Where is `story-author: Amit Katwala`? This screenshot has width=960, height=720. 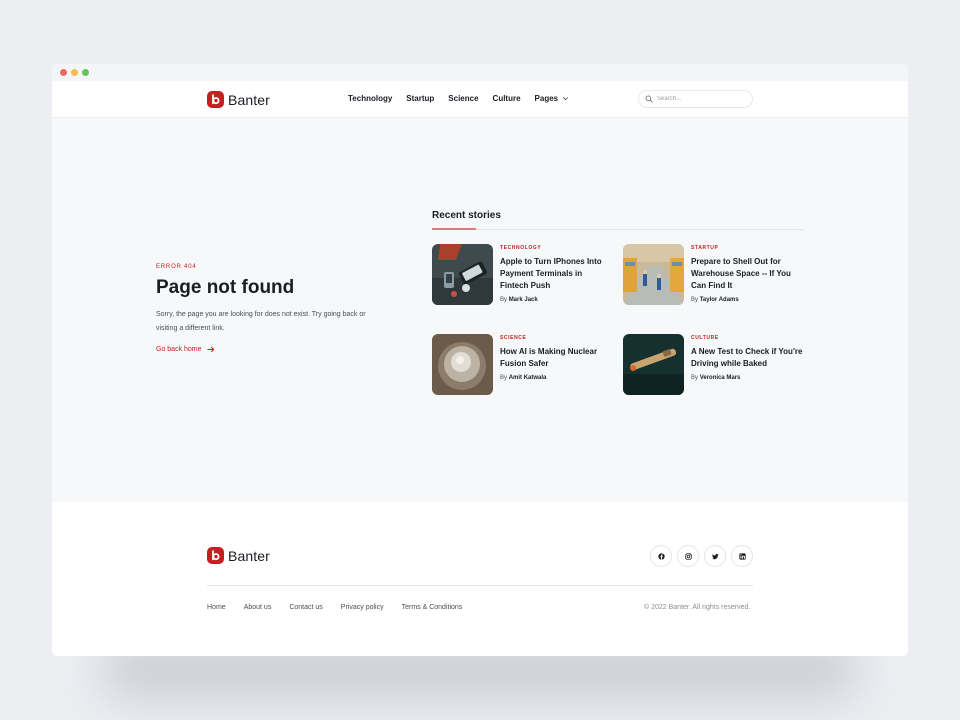 story-author: Amit Katwala is located at coordinates (528, 378).